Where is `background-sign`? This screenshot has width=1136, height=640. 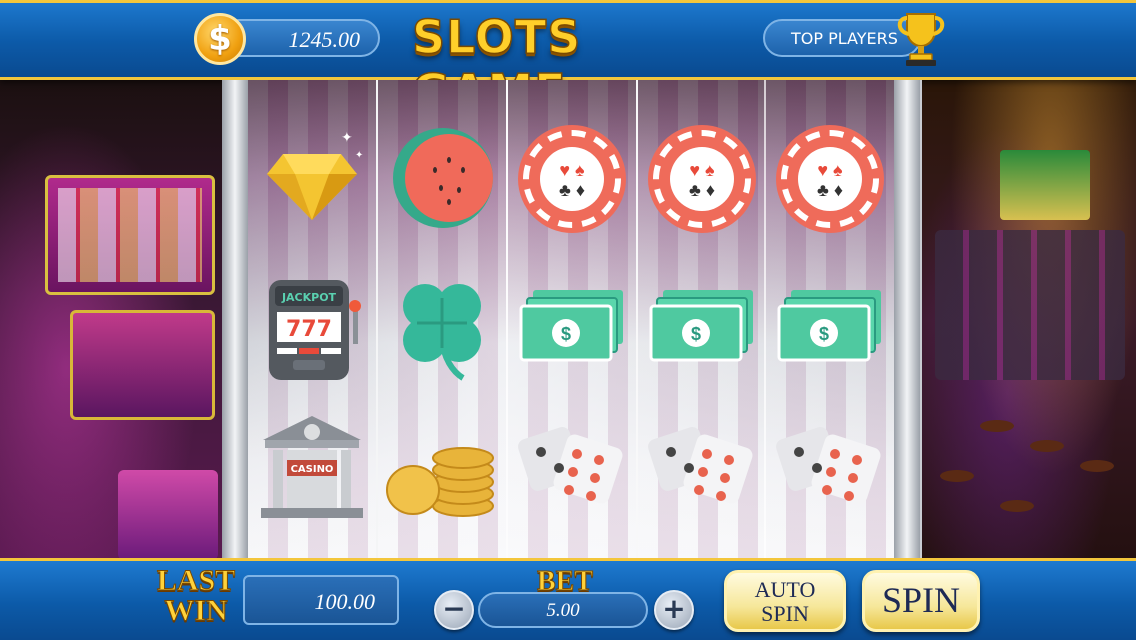 background-sign is located at coordinates (1045, 185).